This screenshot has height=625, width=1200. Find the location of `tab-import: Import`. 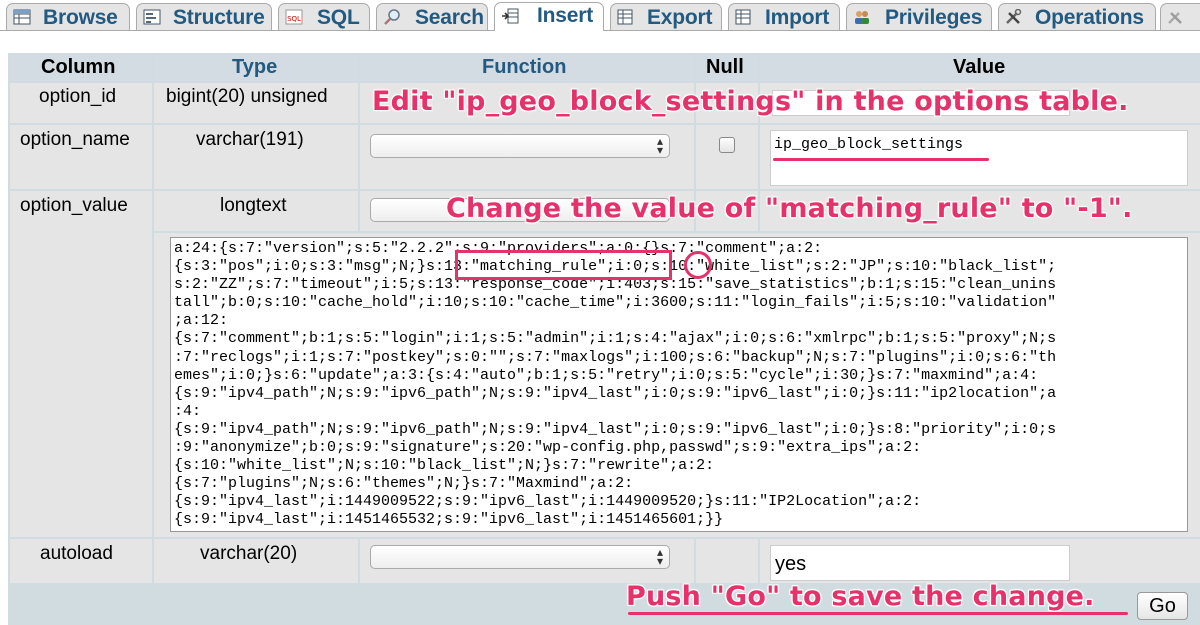

tab-import: Import is located at coordinates (784, 16).